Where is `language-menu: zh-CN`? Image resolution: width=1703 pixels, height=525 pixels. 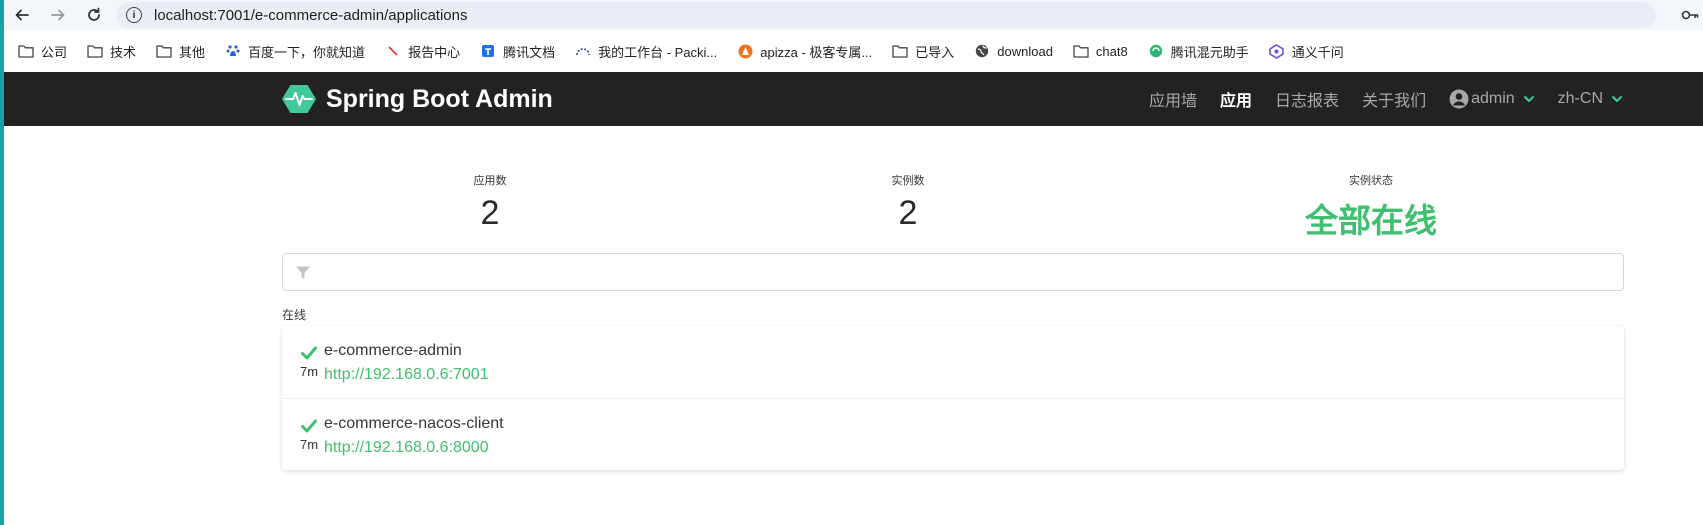
language-menu: zh-CN is located at coordinates (1590, 99).